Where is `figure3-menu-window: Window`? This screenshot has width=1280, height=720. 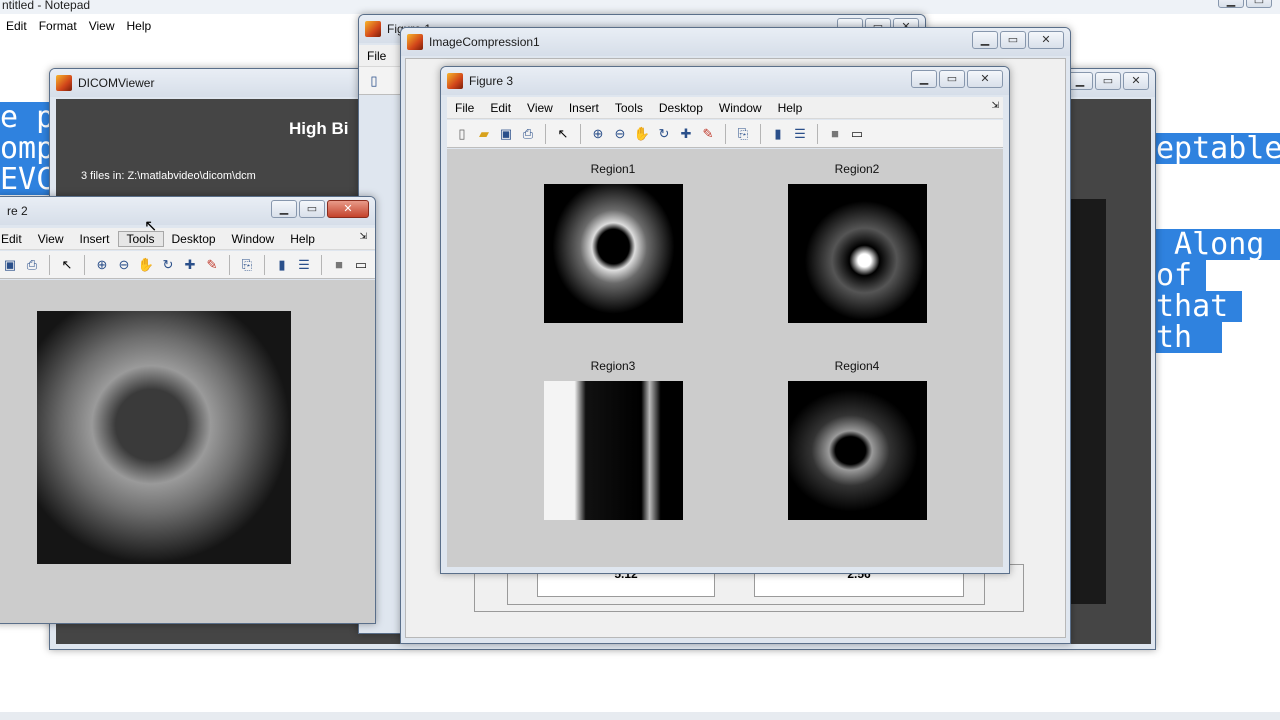
figure3-menu-window: Window is located at coordinates (740, 108).